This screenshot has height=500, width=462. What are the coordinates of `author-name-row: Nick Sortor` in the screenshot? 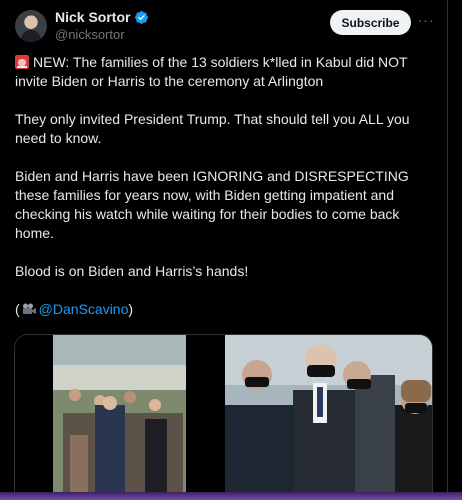 It's located at (102, 17).